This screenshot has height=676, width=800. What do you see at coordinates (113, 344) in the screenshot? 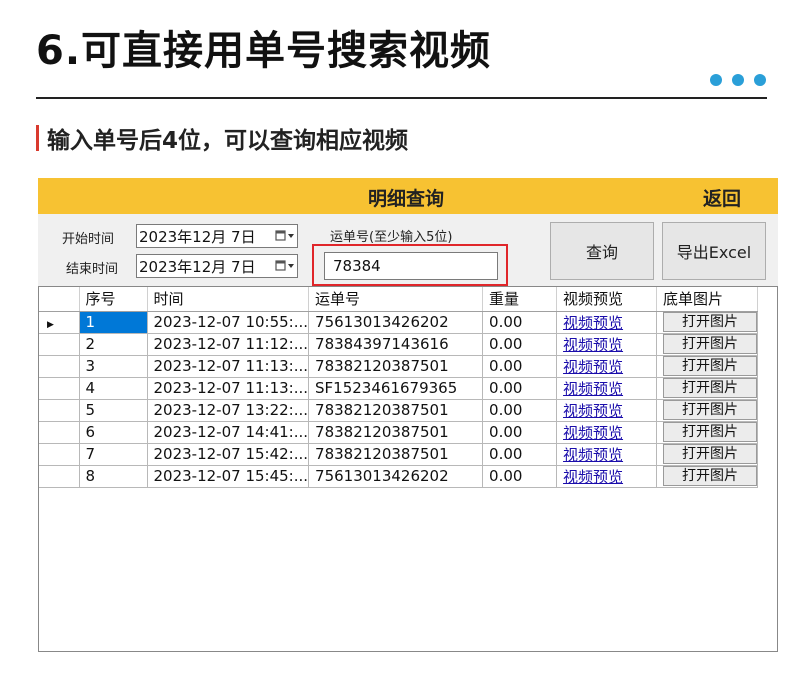
I see `cell-no: 2` at bounding box center [113, 344].